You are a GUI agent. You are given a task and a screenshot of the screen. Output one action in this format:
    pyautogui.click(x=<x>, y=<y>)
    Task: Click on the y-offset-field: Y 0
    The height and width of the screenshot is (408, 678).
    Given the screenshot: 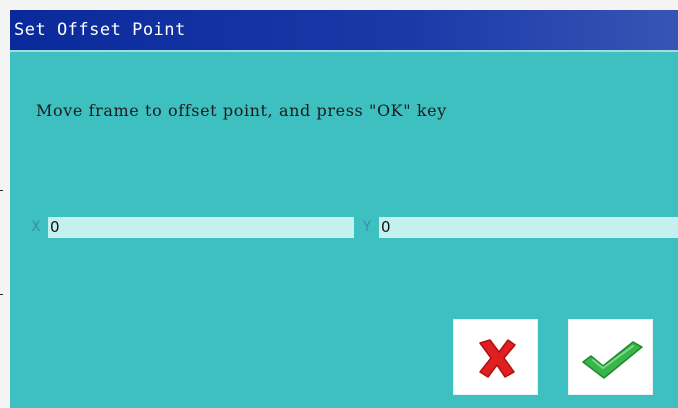 What is the action you would take?
    pyautogui.click(x=516, y=227)
    